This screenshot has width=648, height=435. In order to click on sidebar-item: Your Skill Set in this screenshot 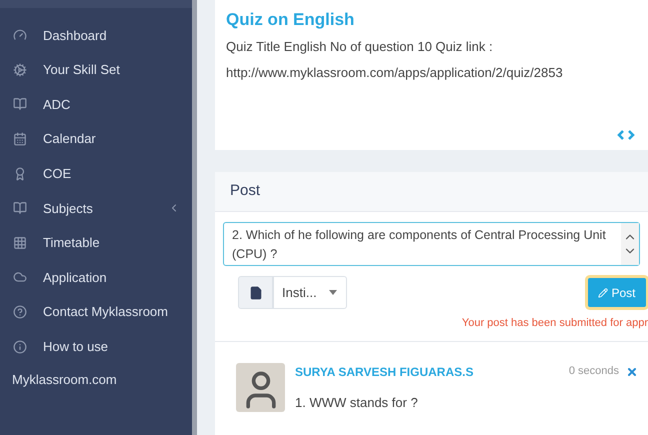, I will do `click(96, 70)`.